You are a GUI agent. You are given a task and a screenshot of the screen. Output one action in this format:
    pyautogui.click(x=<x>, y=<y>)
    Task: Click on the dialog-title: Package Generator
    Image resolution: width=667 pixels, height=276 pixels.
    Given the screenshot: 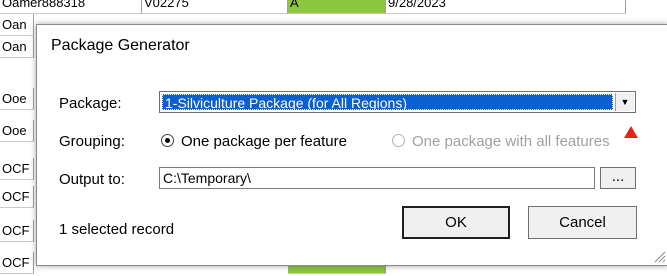 What is the action you would take?
    pyautogui.click(x=120, y=45)
    